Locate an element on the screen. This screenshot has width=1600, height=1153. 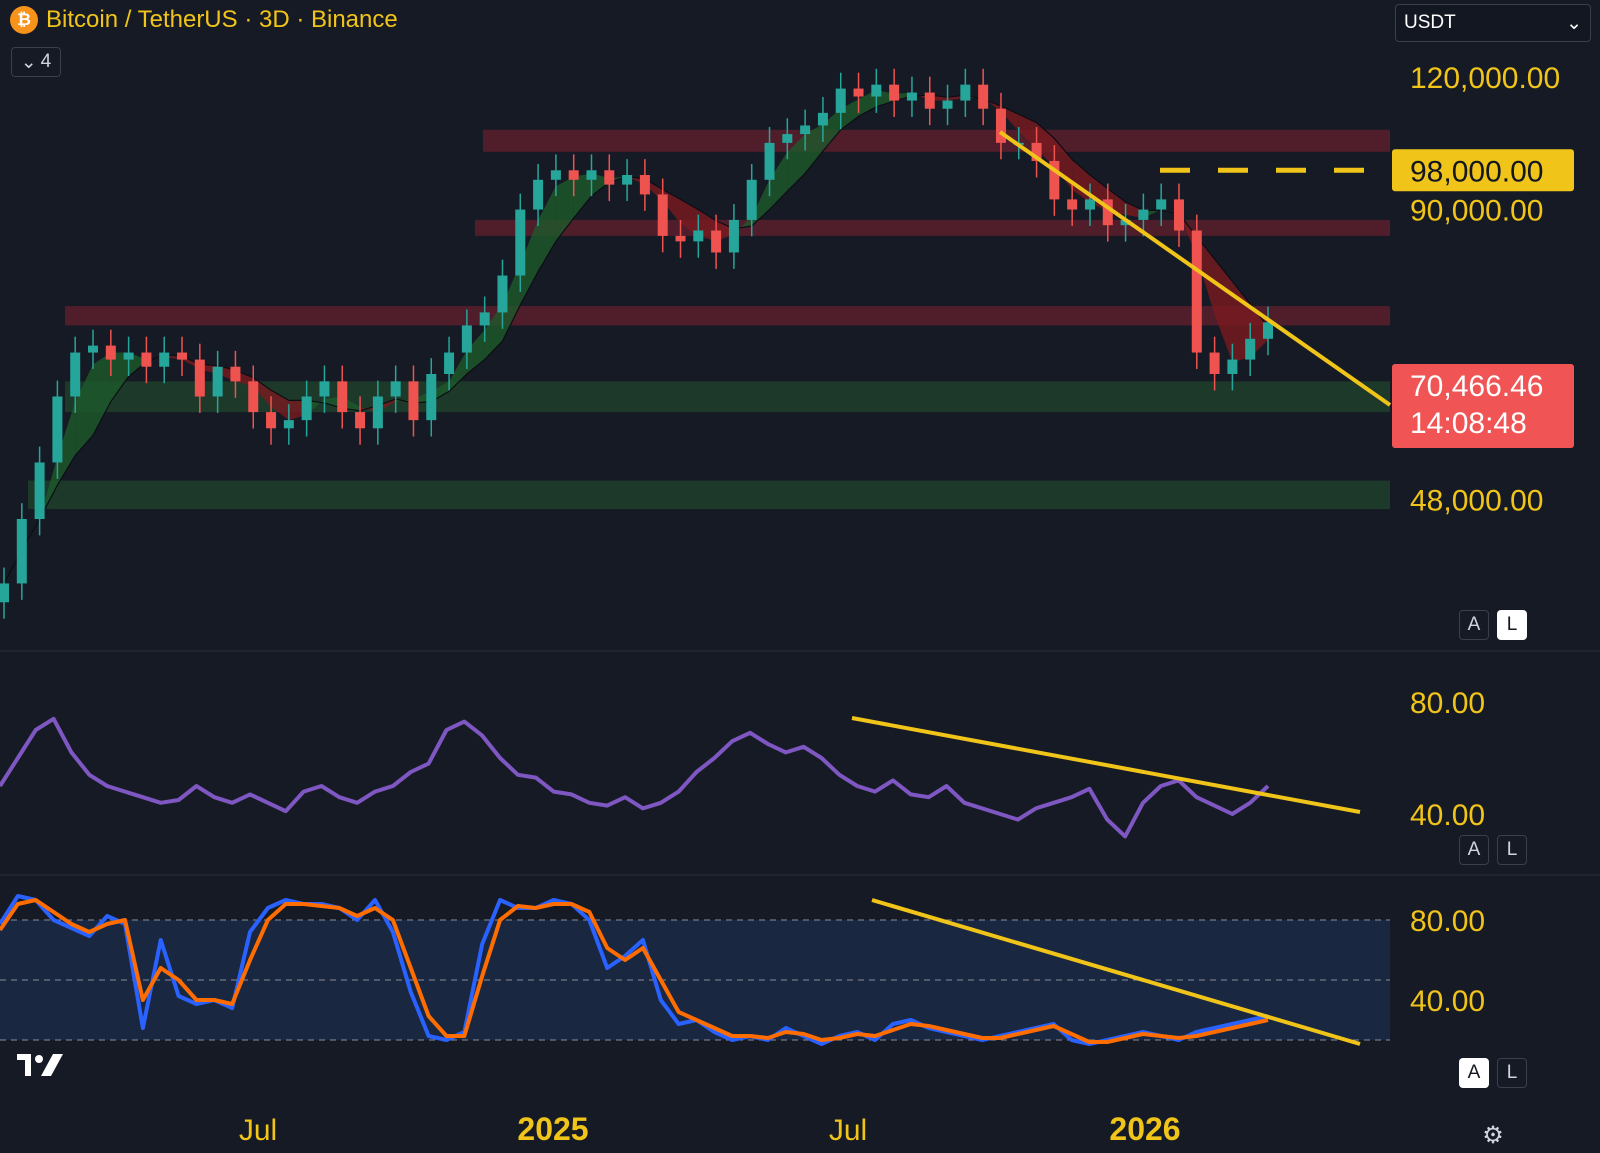
stoch-axis-label: 40.00 is located at coordinates (1447, 1001).